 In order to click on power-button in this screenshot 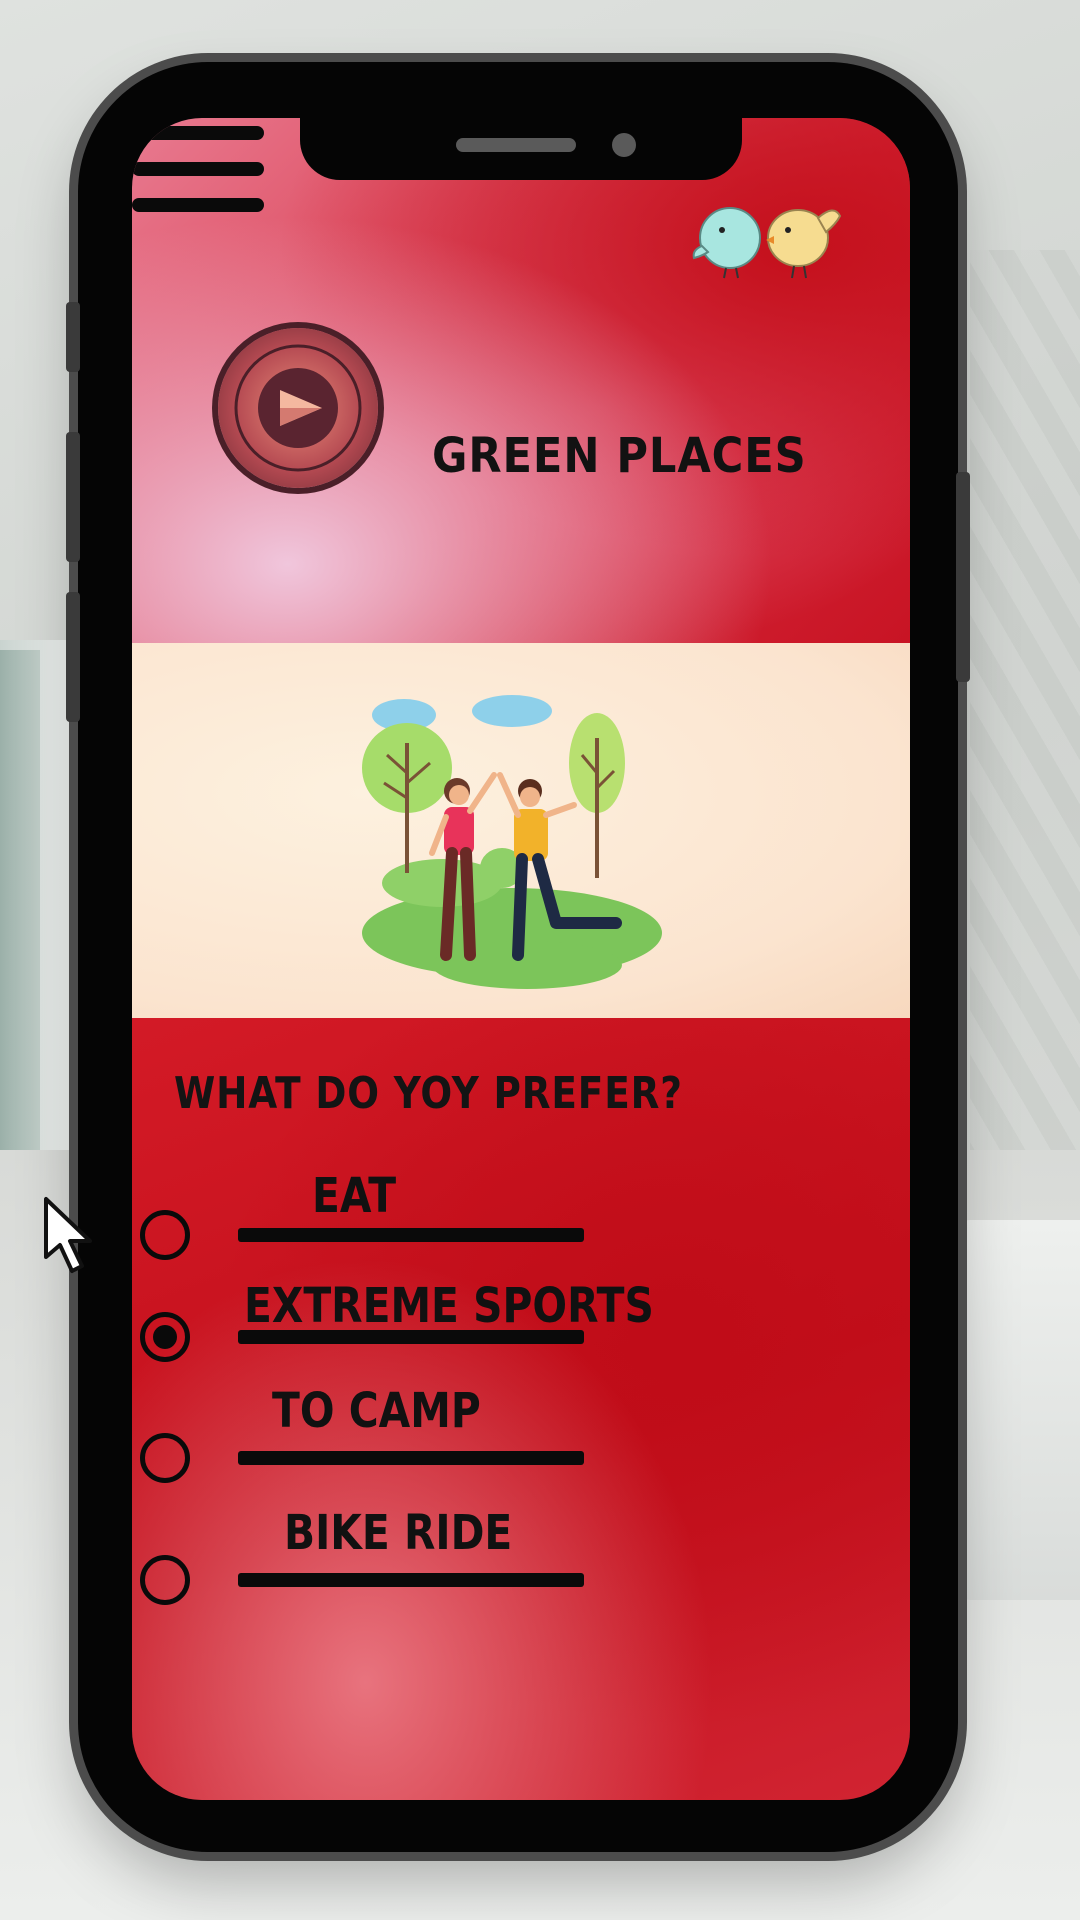, I will do `click(963, 577)`.